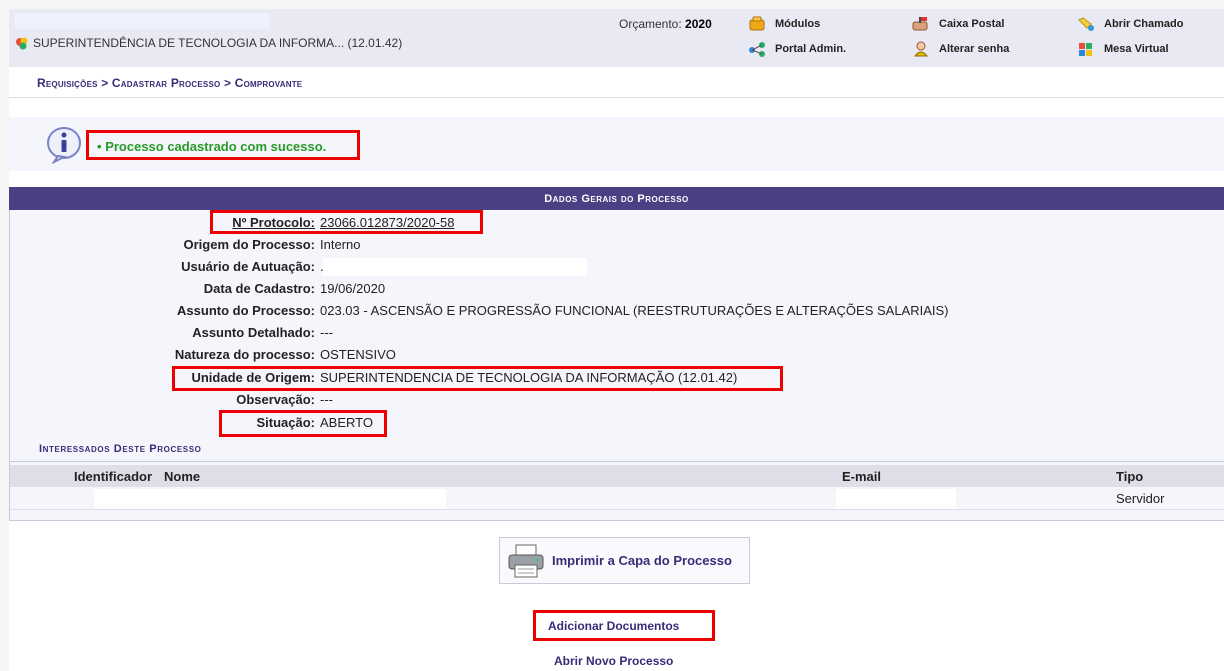 The width and height of the screenshot is (1224, 671). What do you see at coordinates (612, 267) in the screenshot?
I see `field-usuario: Usuário de Autuação: .` at bounding box center [612, 267].